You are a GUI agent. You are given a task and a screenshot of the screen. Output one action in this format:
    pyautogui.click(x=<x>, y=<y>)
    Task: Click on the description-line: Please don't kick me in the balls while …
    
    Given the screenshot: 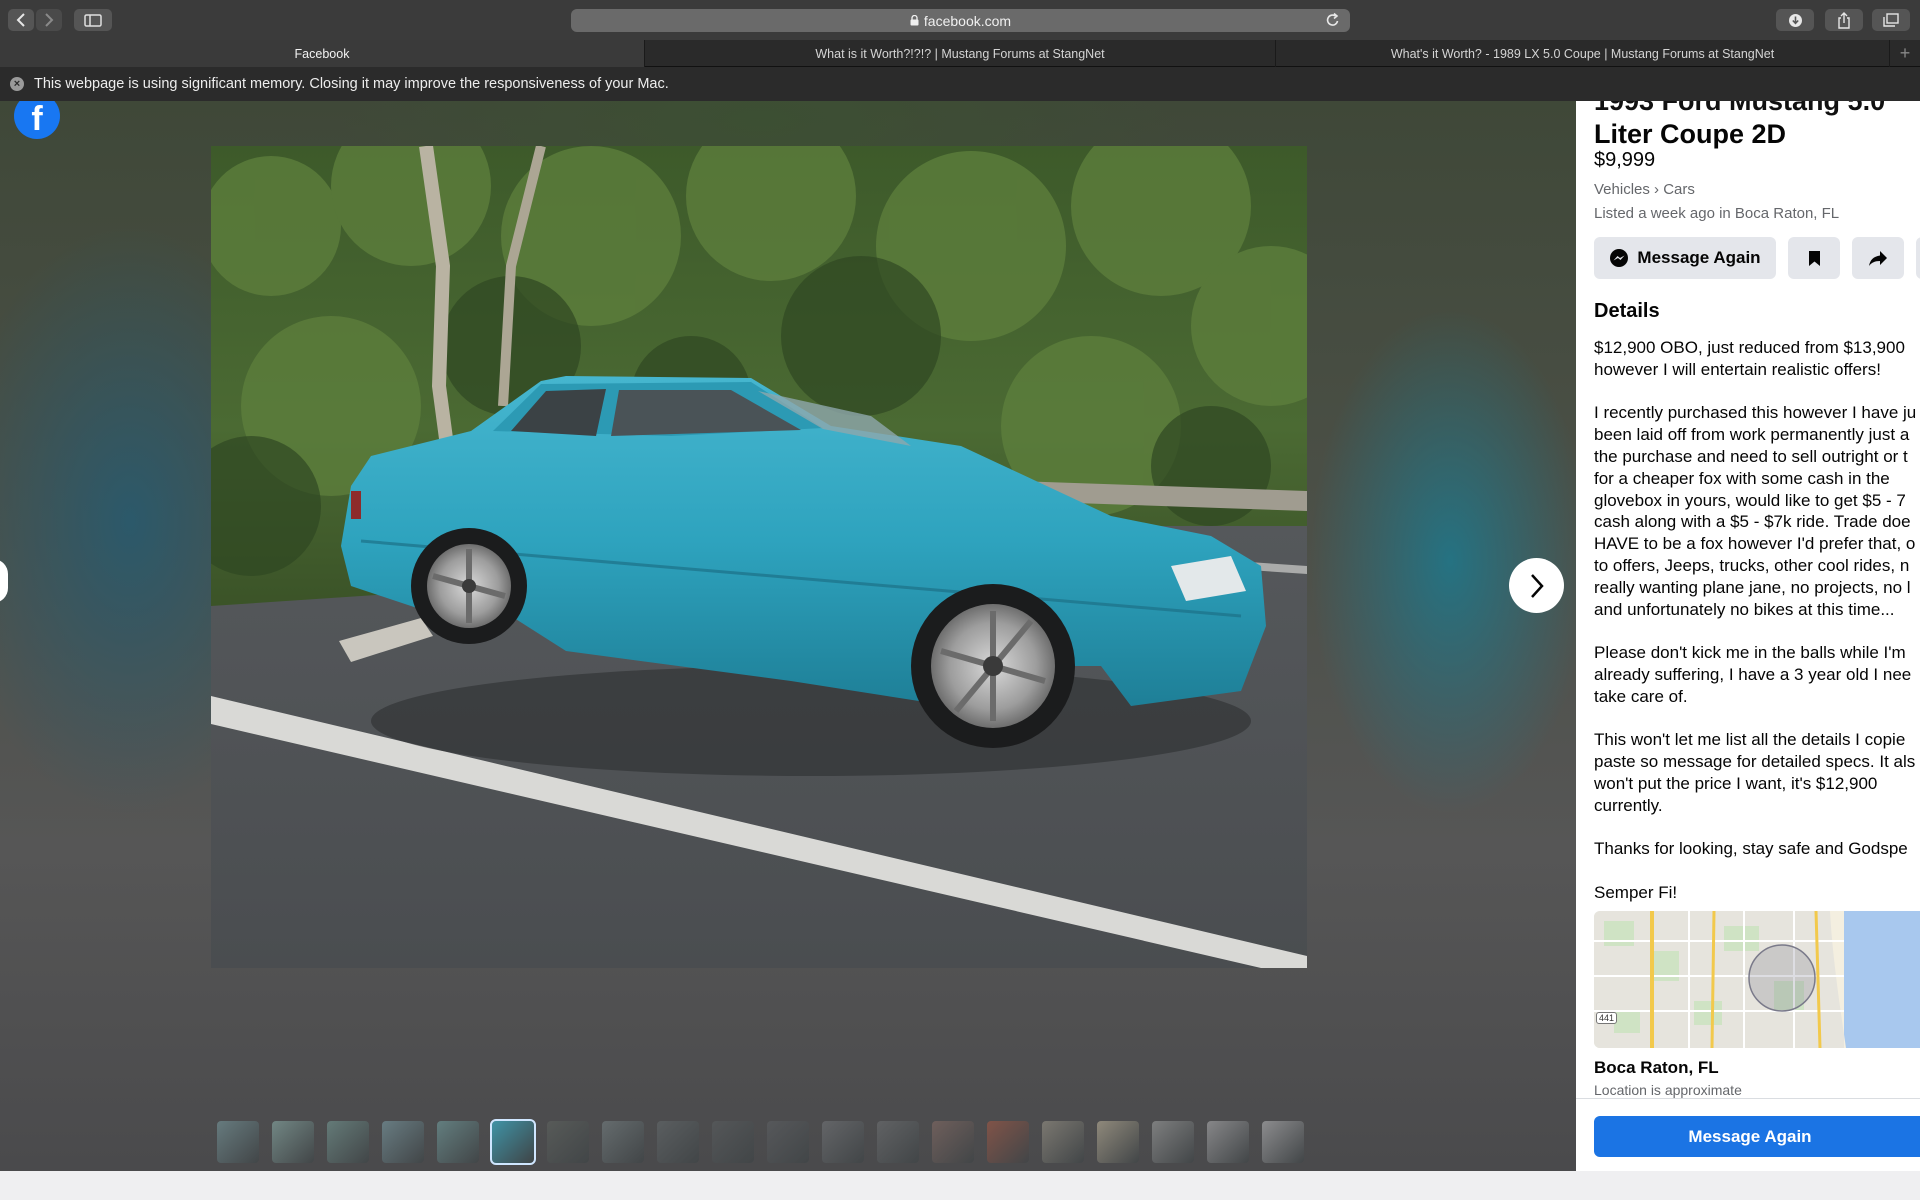 What is the action you would take?
    pyautogui.click(x=1750, y=653)
    